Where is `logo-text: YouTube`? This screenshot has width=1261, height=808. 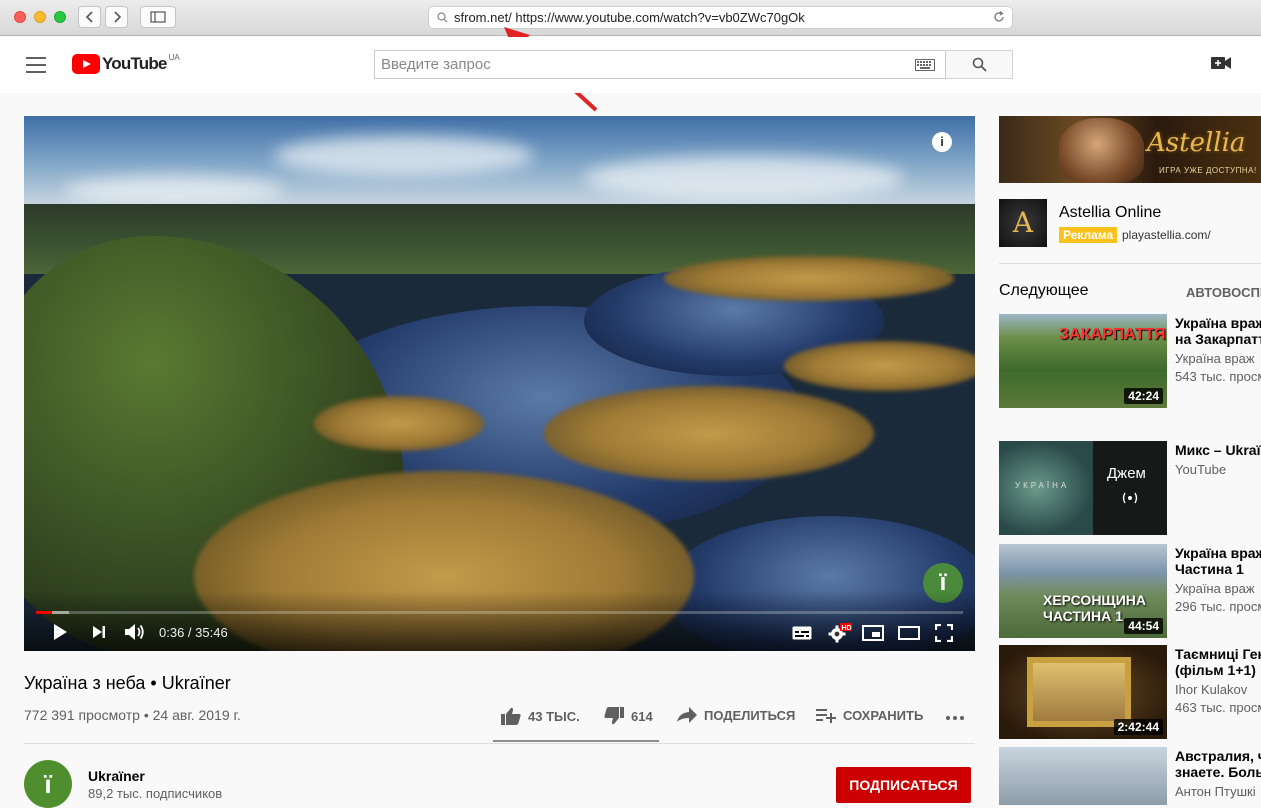 logo-text: YouTube is located at coordinates (134, 63).